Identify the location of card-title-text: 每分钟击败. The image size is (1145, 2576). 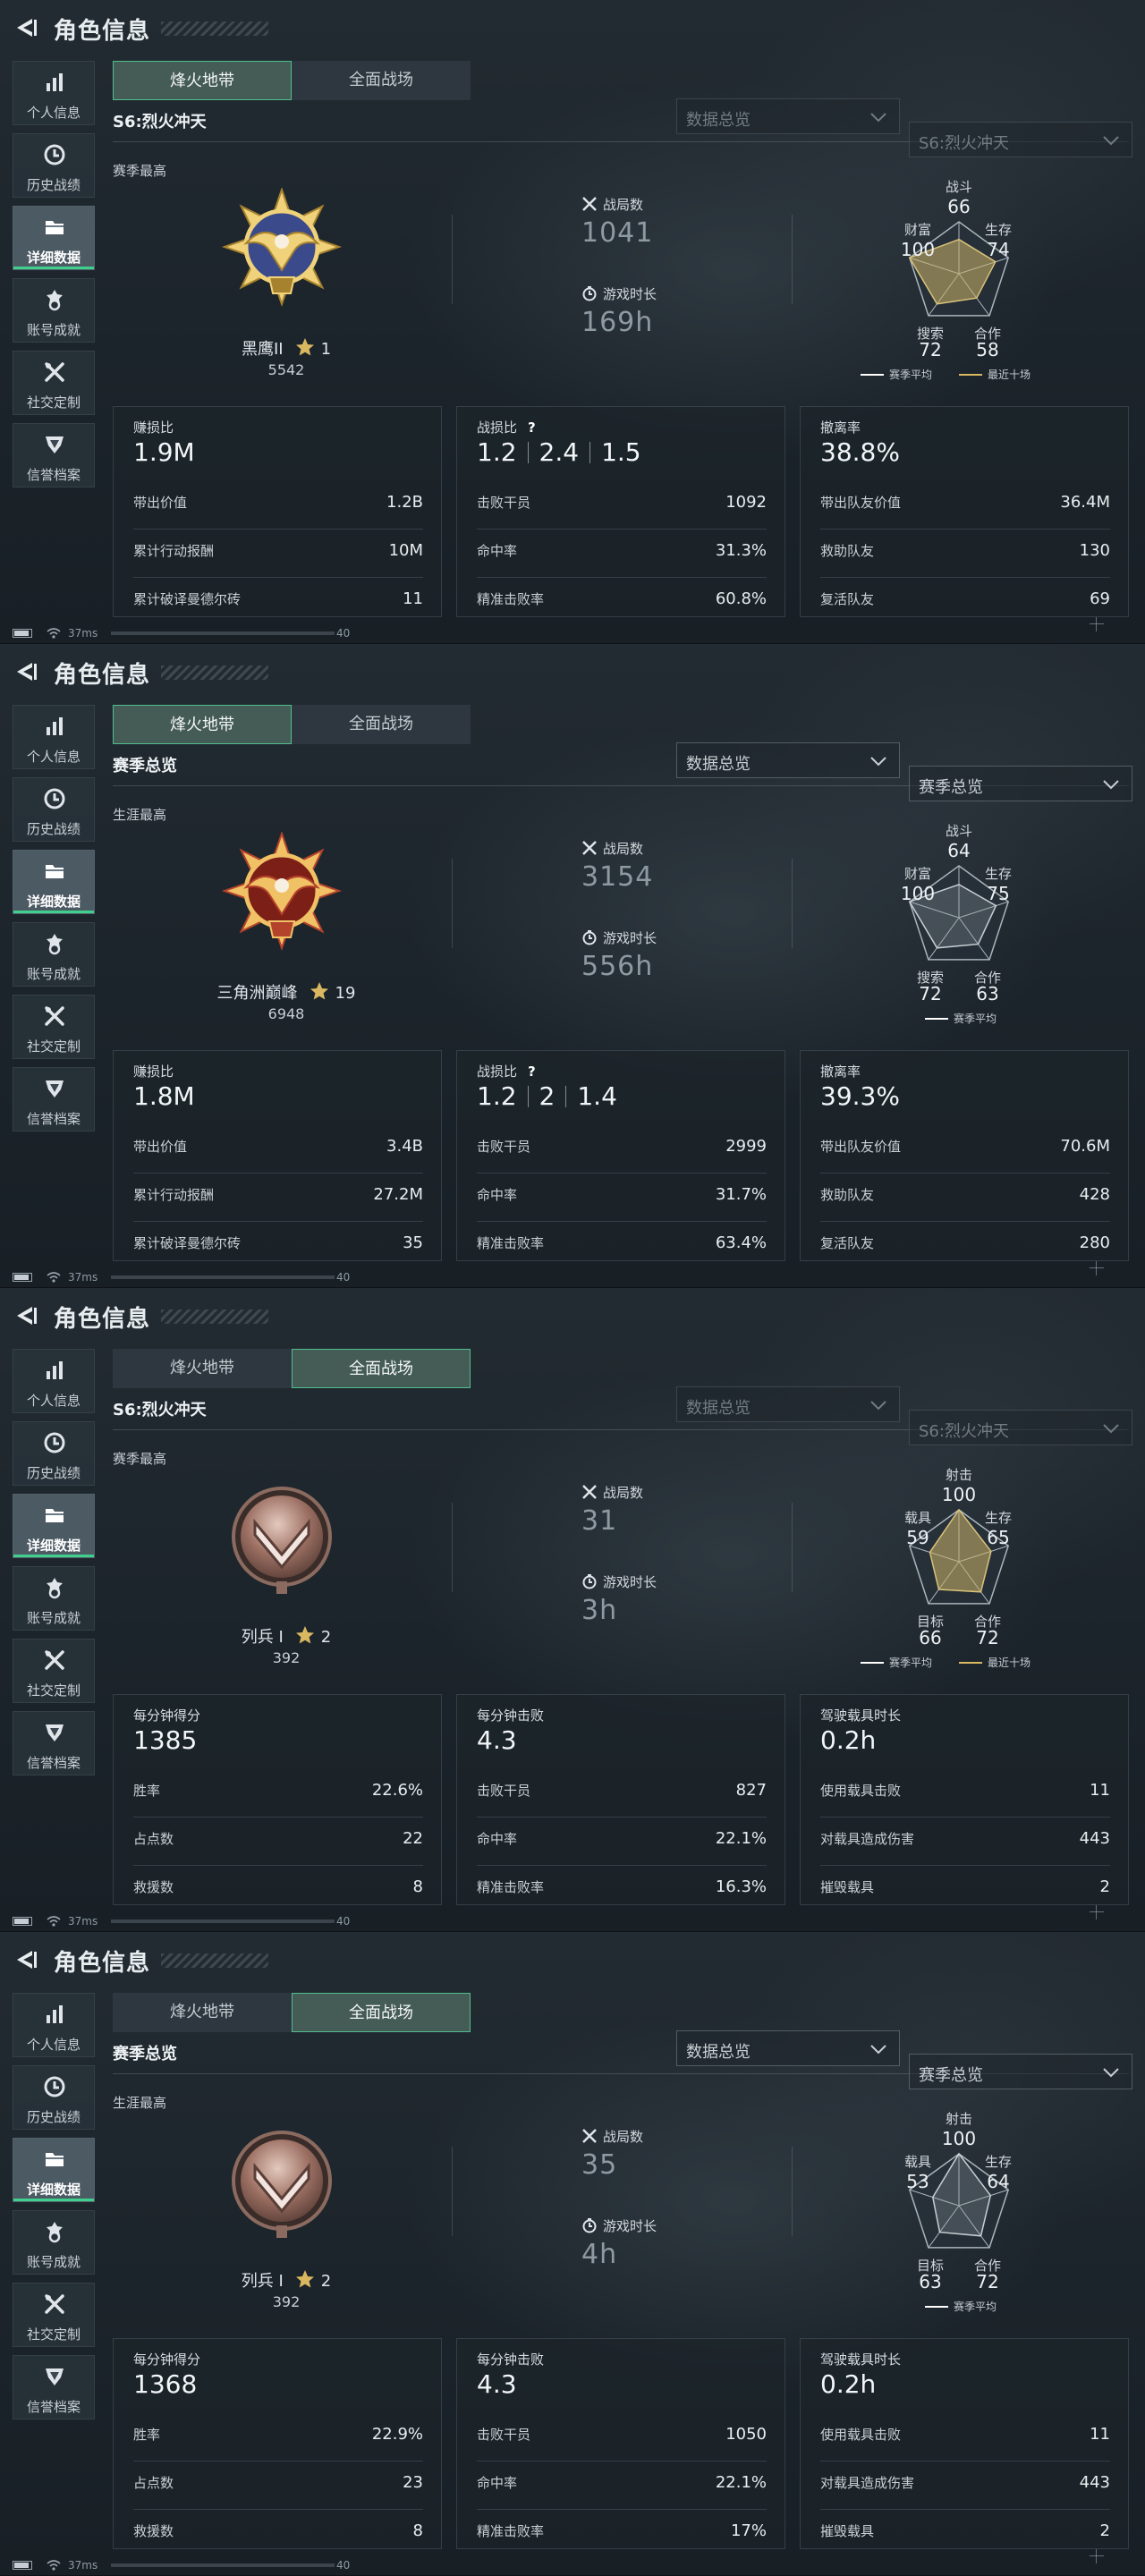
(511, 2359).